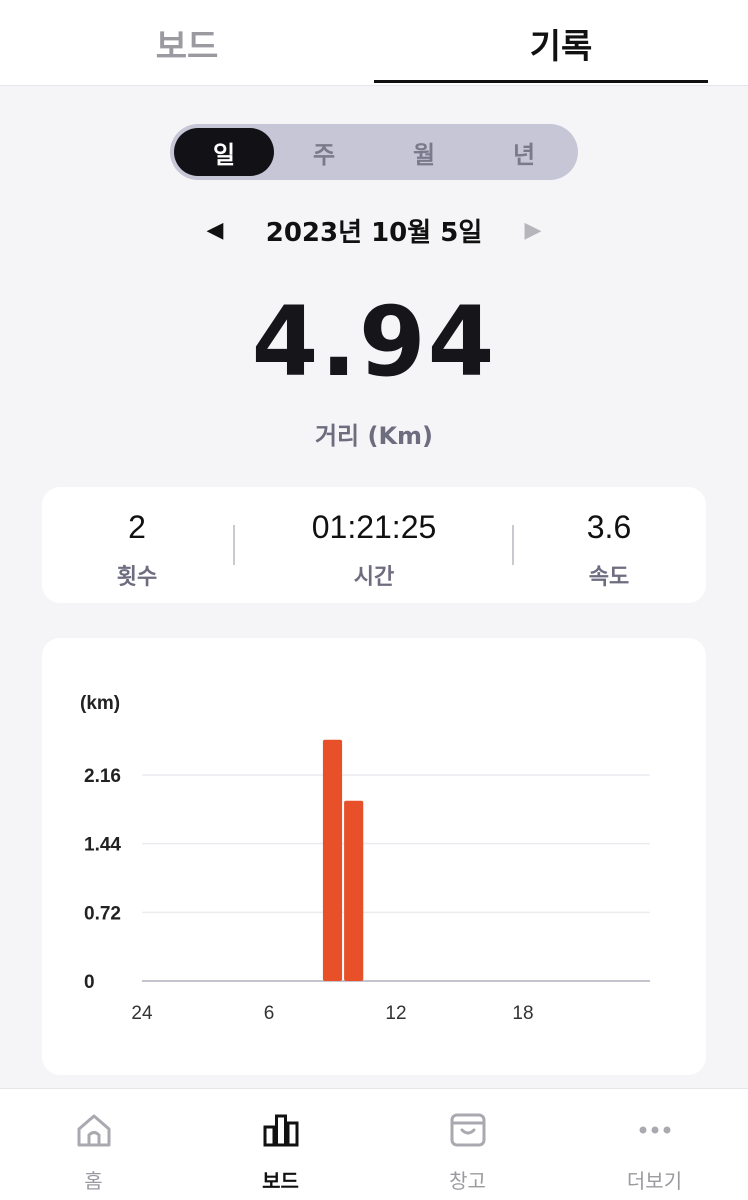 Image resolution: width=748 pixels, height=1200 pixels. I want to click on stat-speed-label: 속도, so click(609, 577).